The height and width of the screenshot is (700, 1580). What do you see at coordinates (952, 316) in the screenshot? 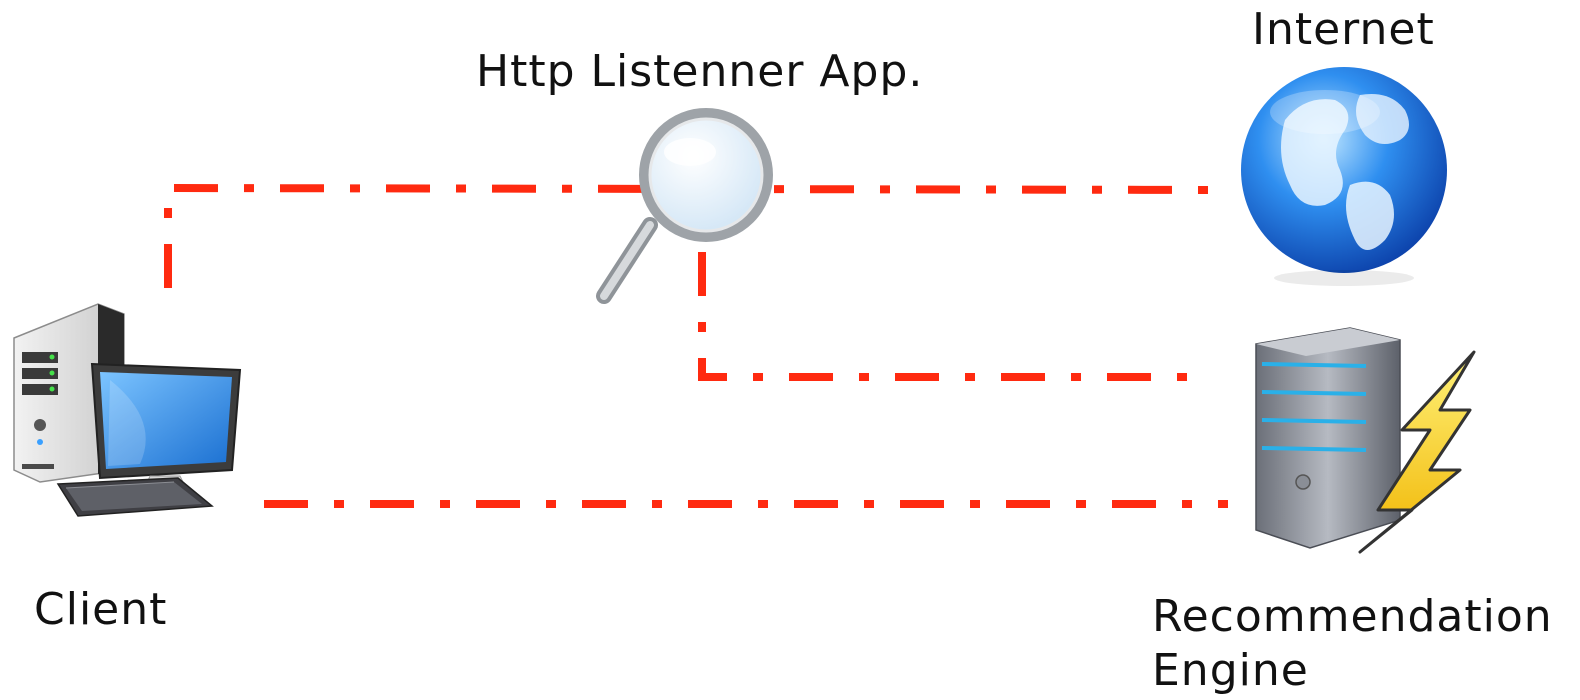
I see `connector-listener-to-engine` at bounding box center [952, 316].